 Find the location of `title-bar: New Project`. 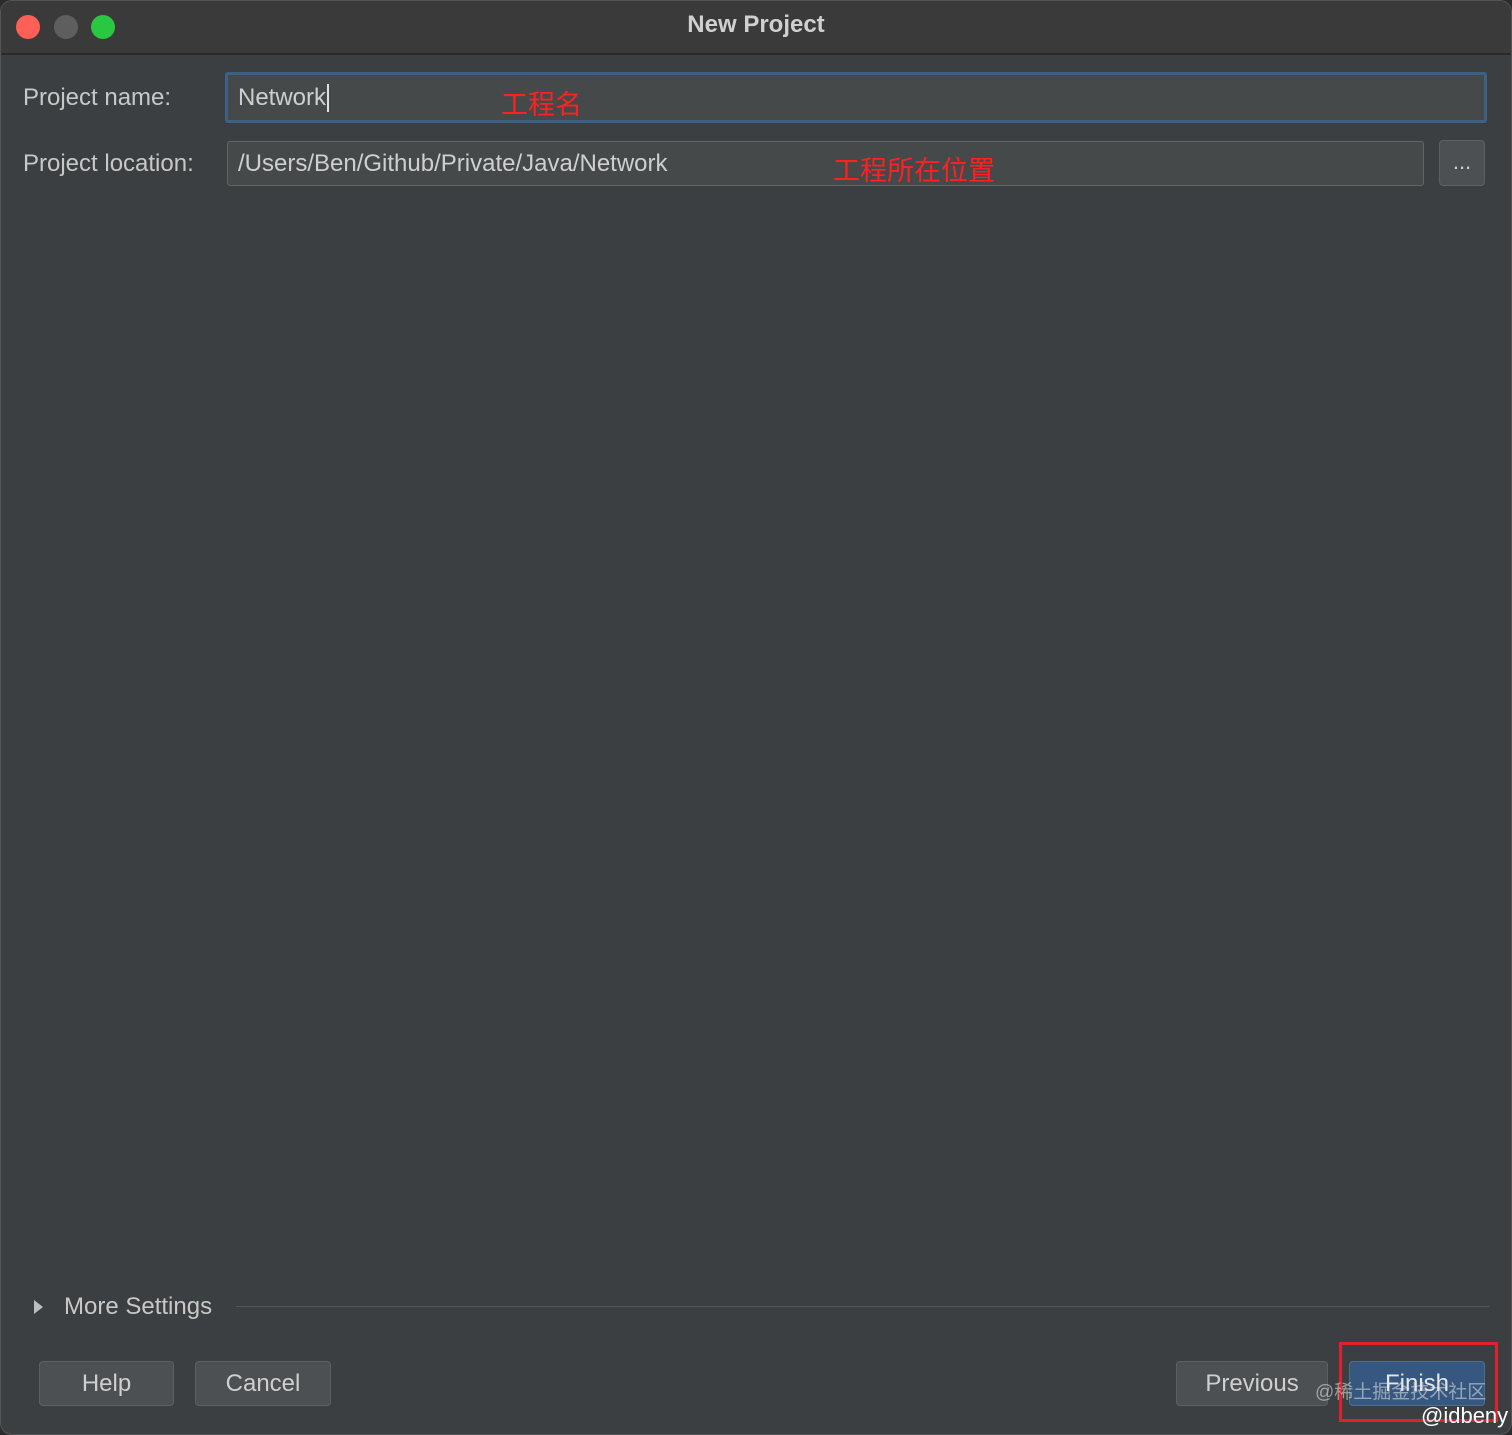

title-bar: New Project is located at coordinates (756, 28).